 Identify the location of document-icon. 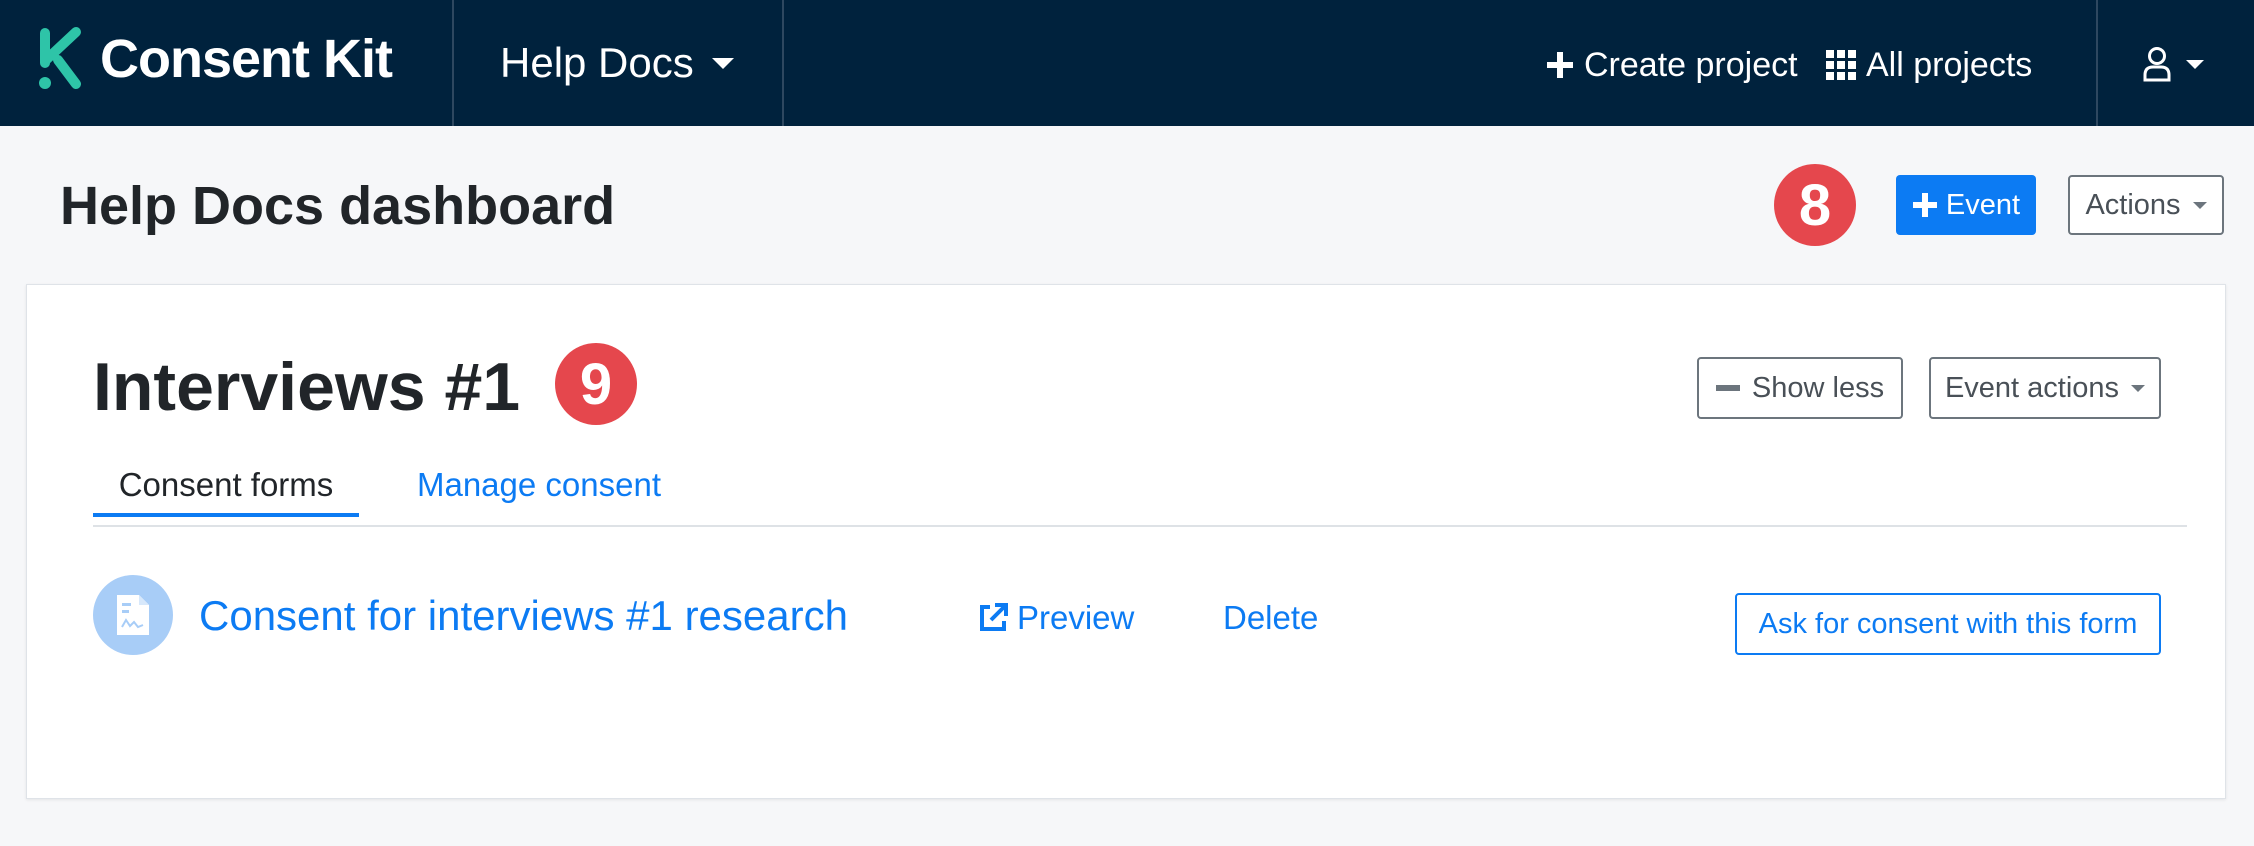
(133, 615).